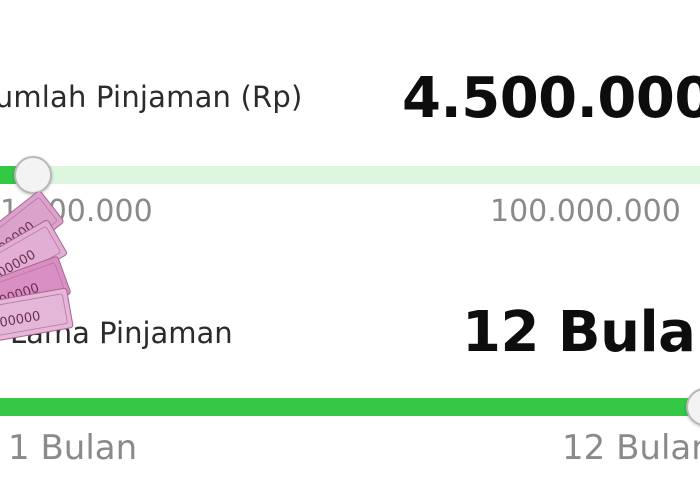  I want to click on loan-amount-max-label: 100.000.000, so click(585, 211).